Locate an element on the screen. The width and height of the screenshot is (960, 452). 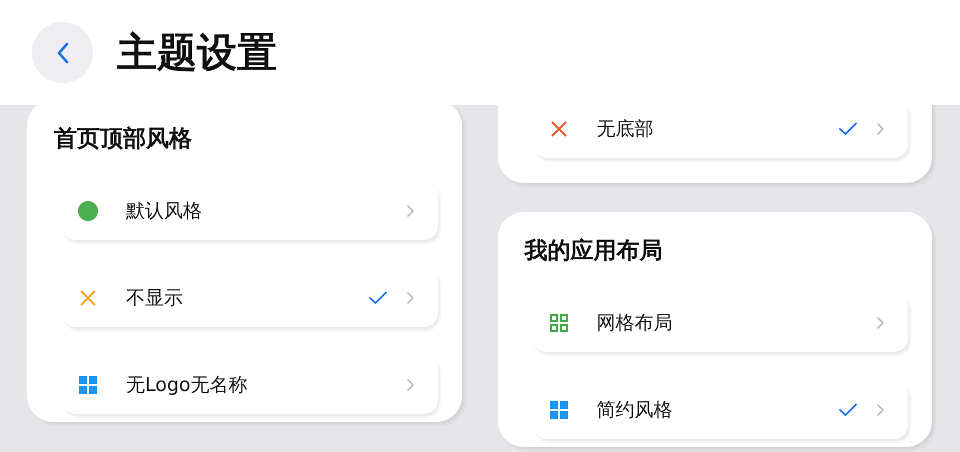
option-row: 无Logo无名称 is located at coordinates (250, 385).